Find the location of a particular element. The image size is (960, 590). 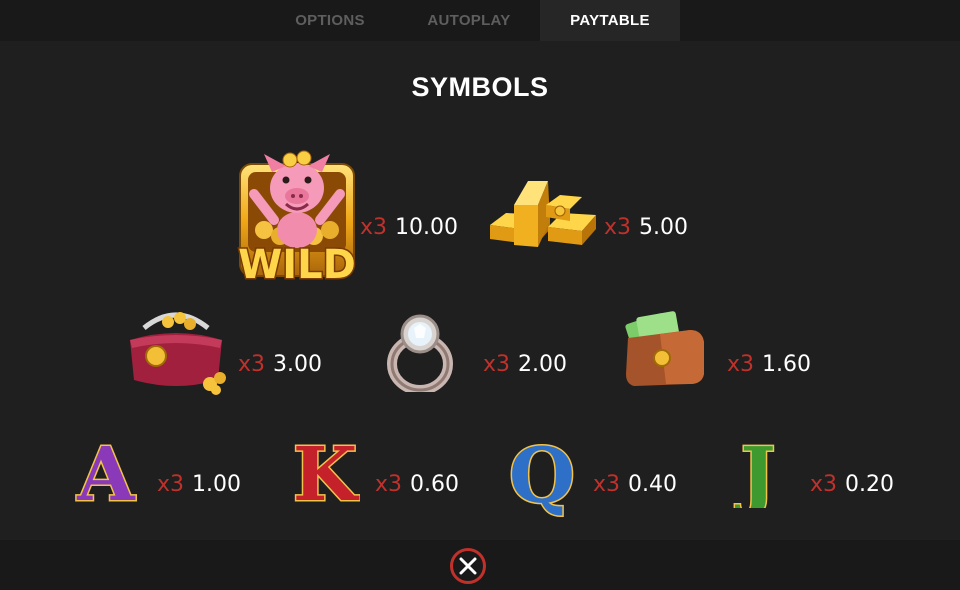

svg-text: J is located at coordinates (754, 470).